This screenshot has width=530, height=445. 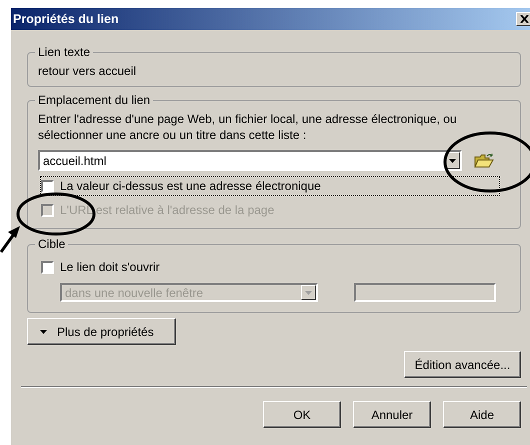 I want to click on close-icon, so click(x=524, y=19).